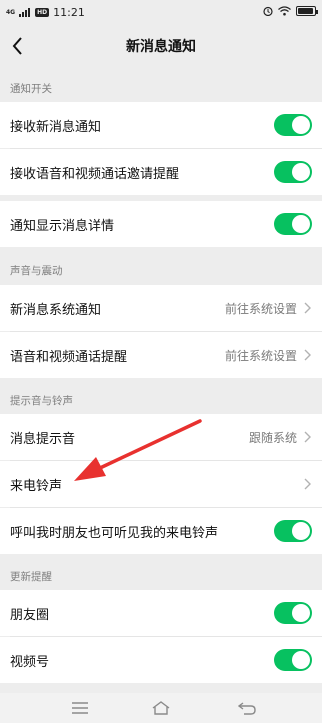 Image resolution: width=322 pixels, height=723 pixels. What do you see at coordinates (80, 708) in the screenshot?
I see `menu-icon` at bounding box center [80, 708].